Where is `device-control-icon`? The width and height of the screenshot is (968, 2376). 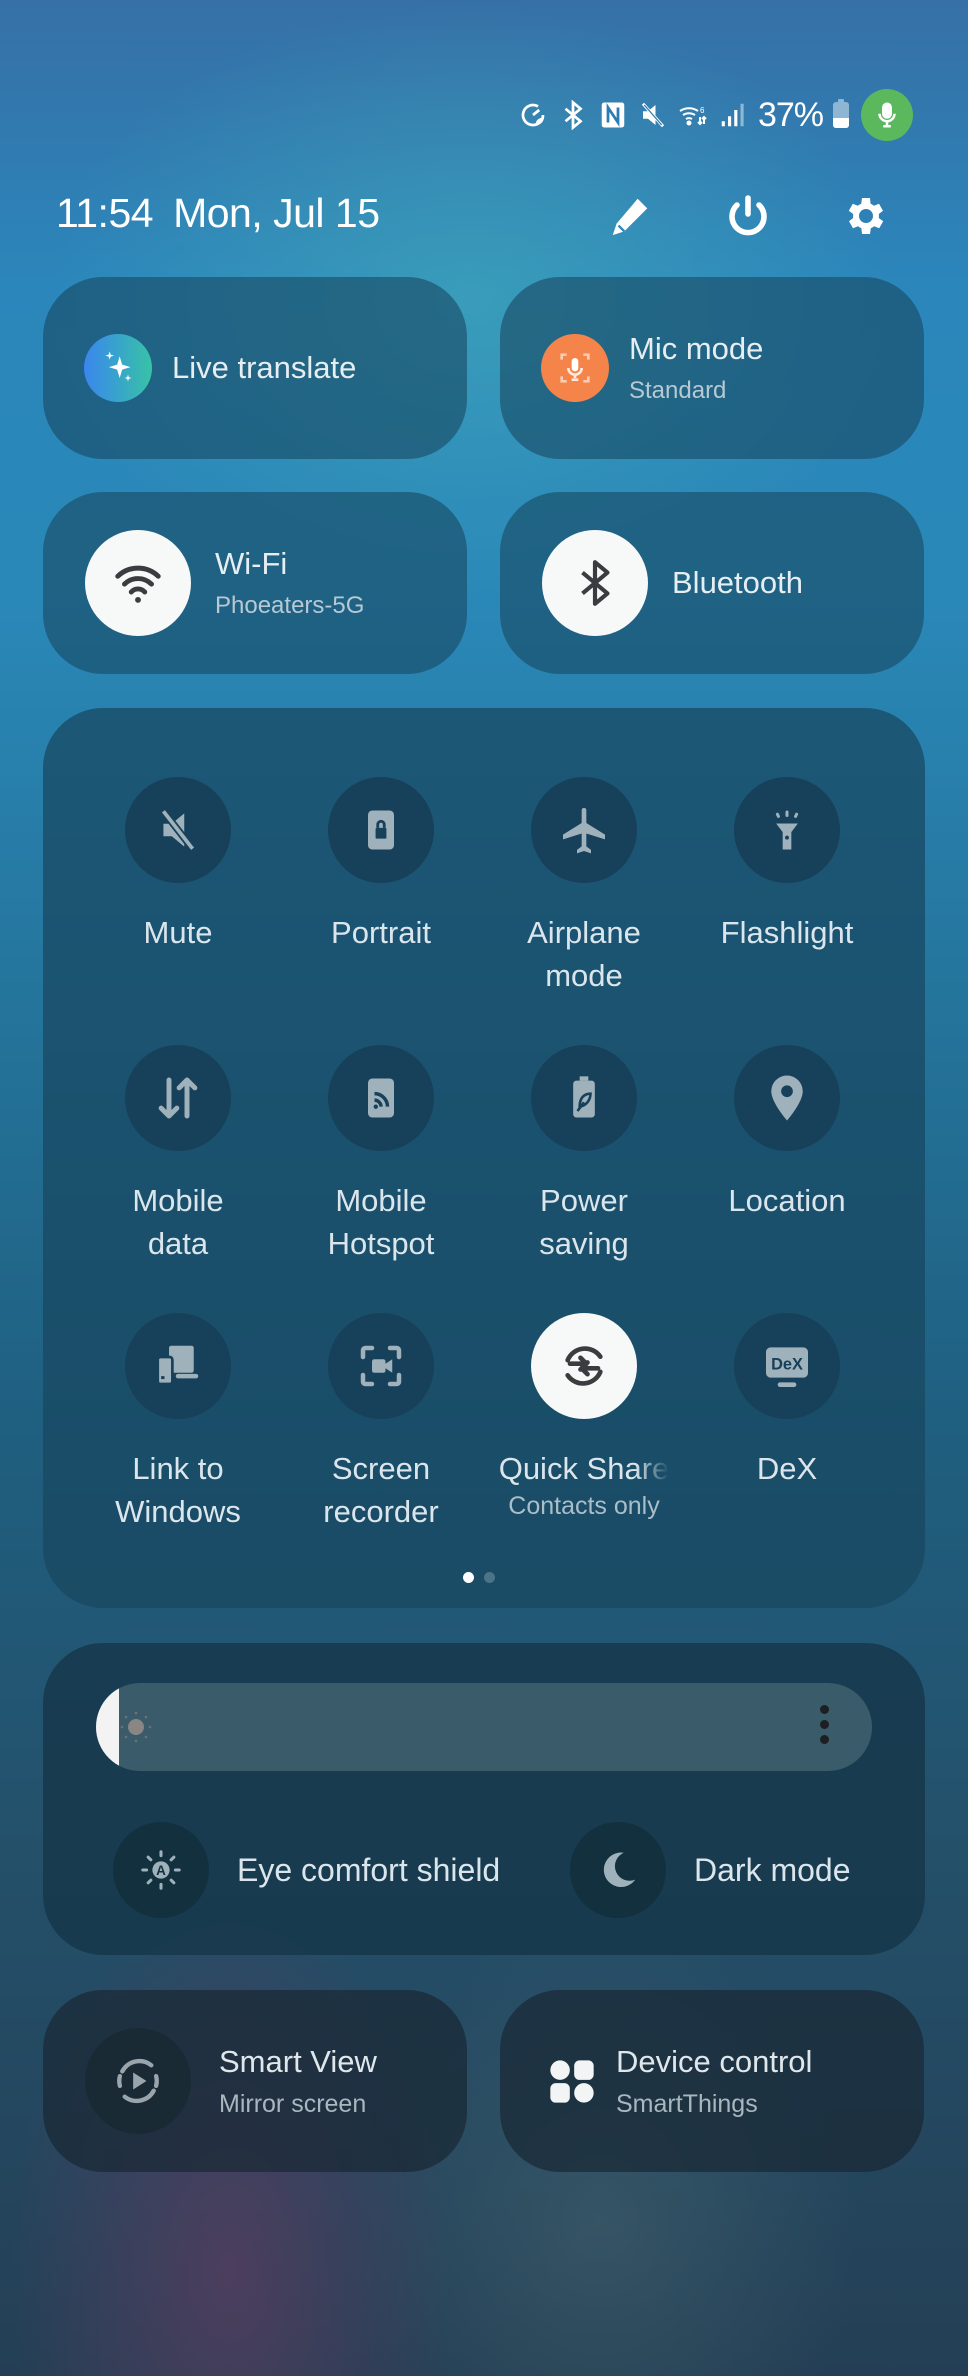
device-control-icon is located at coordinates (572, 2081).